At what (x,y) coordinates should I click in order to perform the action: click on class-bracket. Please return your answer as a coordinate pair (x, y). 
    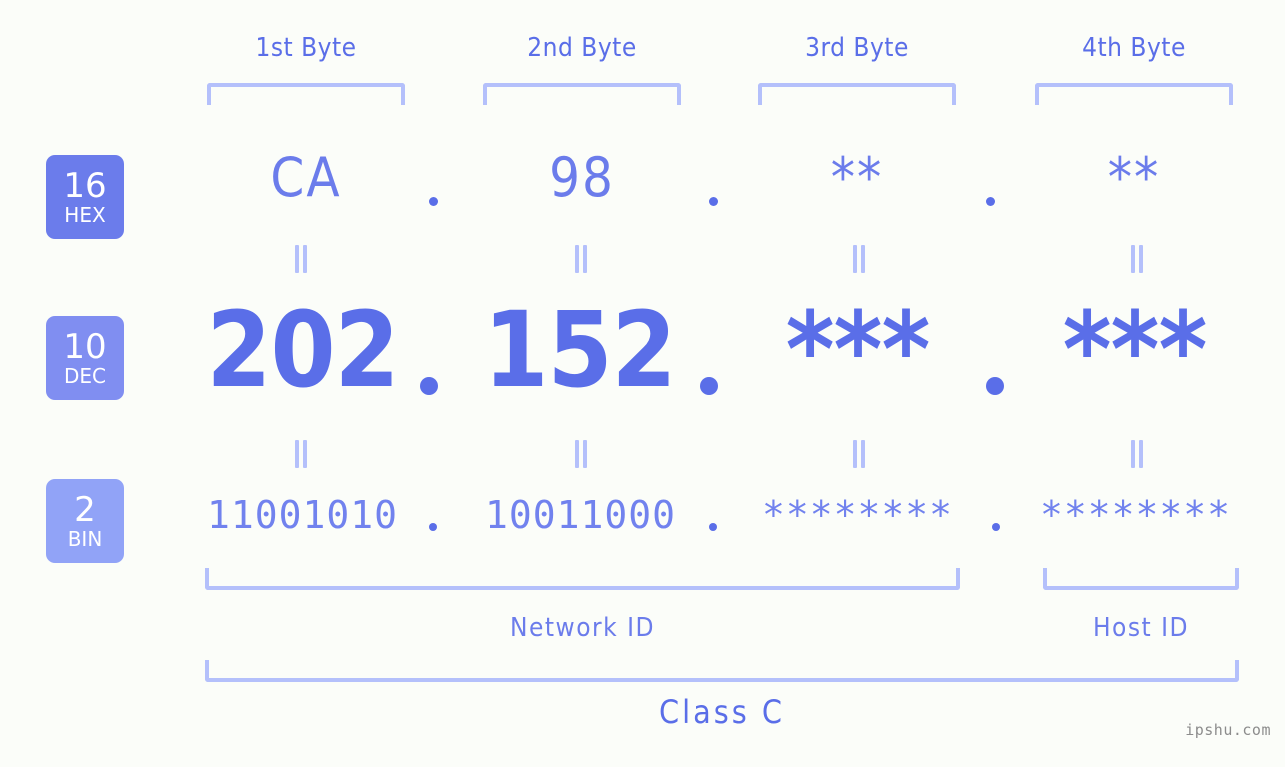
    Looking at the image, I should click on (722, 671).